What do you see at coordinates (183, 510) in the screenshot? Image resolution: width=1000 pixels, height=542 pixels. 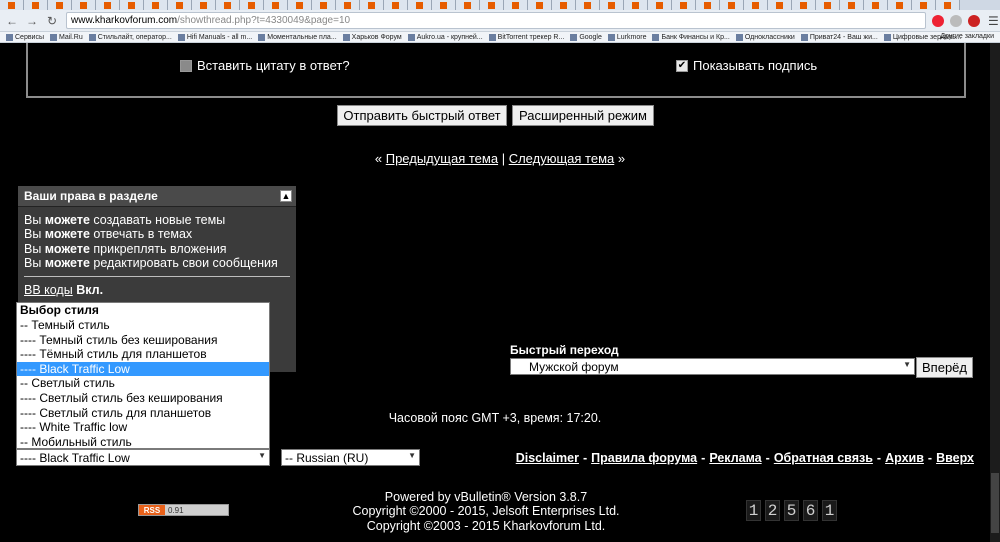 I see `rss-badge: RSS 0.91` at bounding box center [183, 510].